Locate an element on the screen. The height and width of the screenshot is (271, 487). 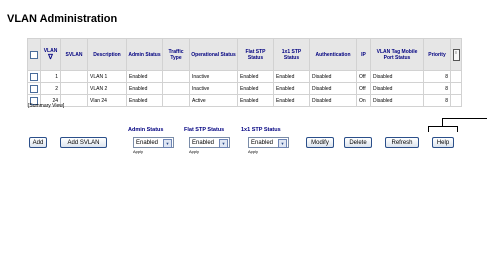
1x1-stp-status-select: Enabled ▼ is located at coordinates (268, 142).